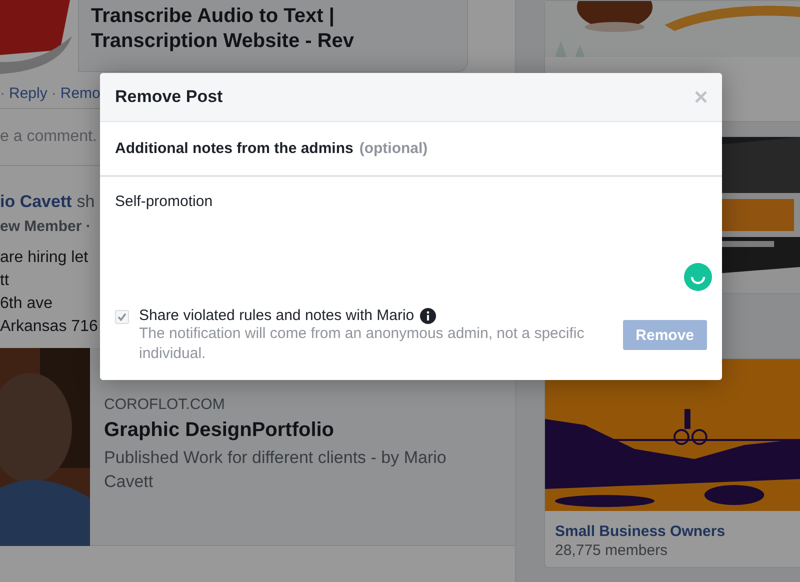  What do you see at coordinates (85, 202) in the screenshot?
I see `post-action: sh` at bounding box center [85, 202].